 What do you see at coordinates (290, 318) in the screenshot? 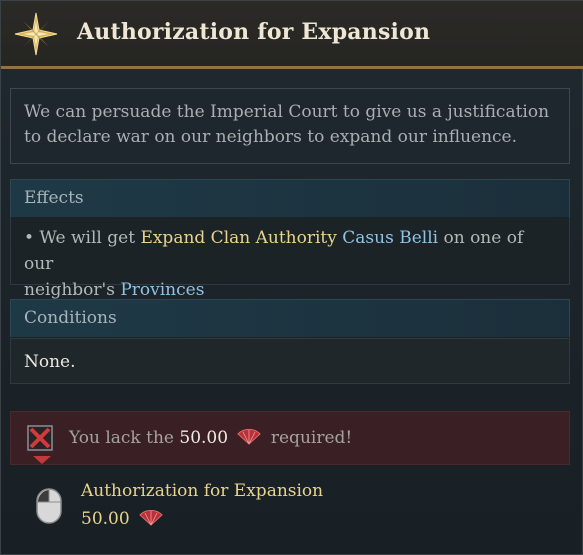
I see `conditions-heading: Conditions` at bounding box center [290, 318].